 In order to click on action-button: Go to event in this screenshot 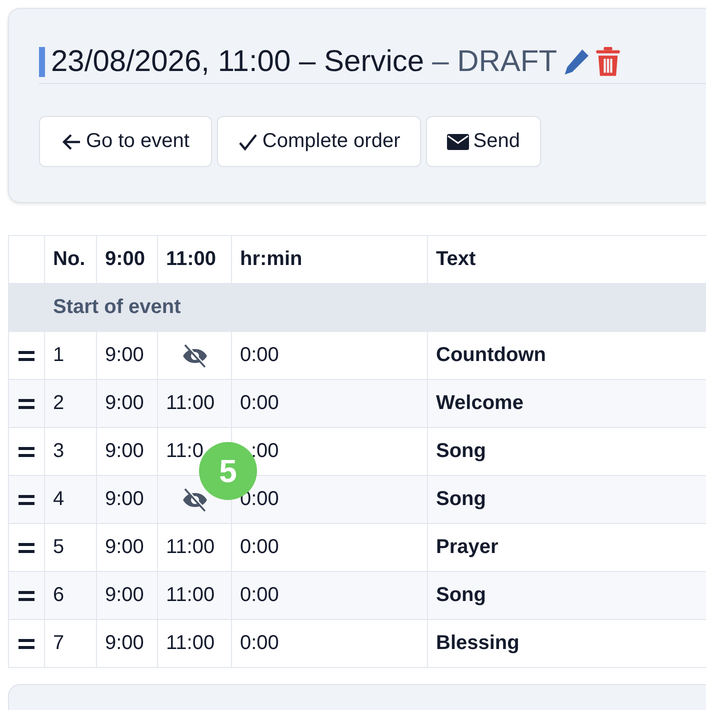, I will do `click(125, 141)`.